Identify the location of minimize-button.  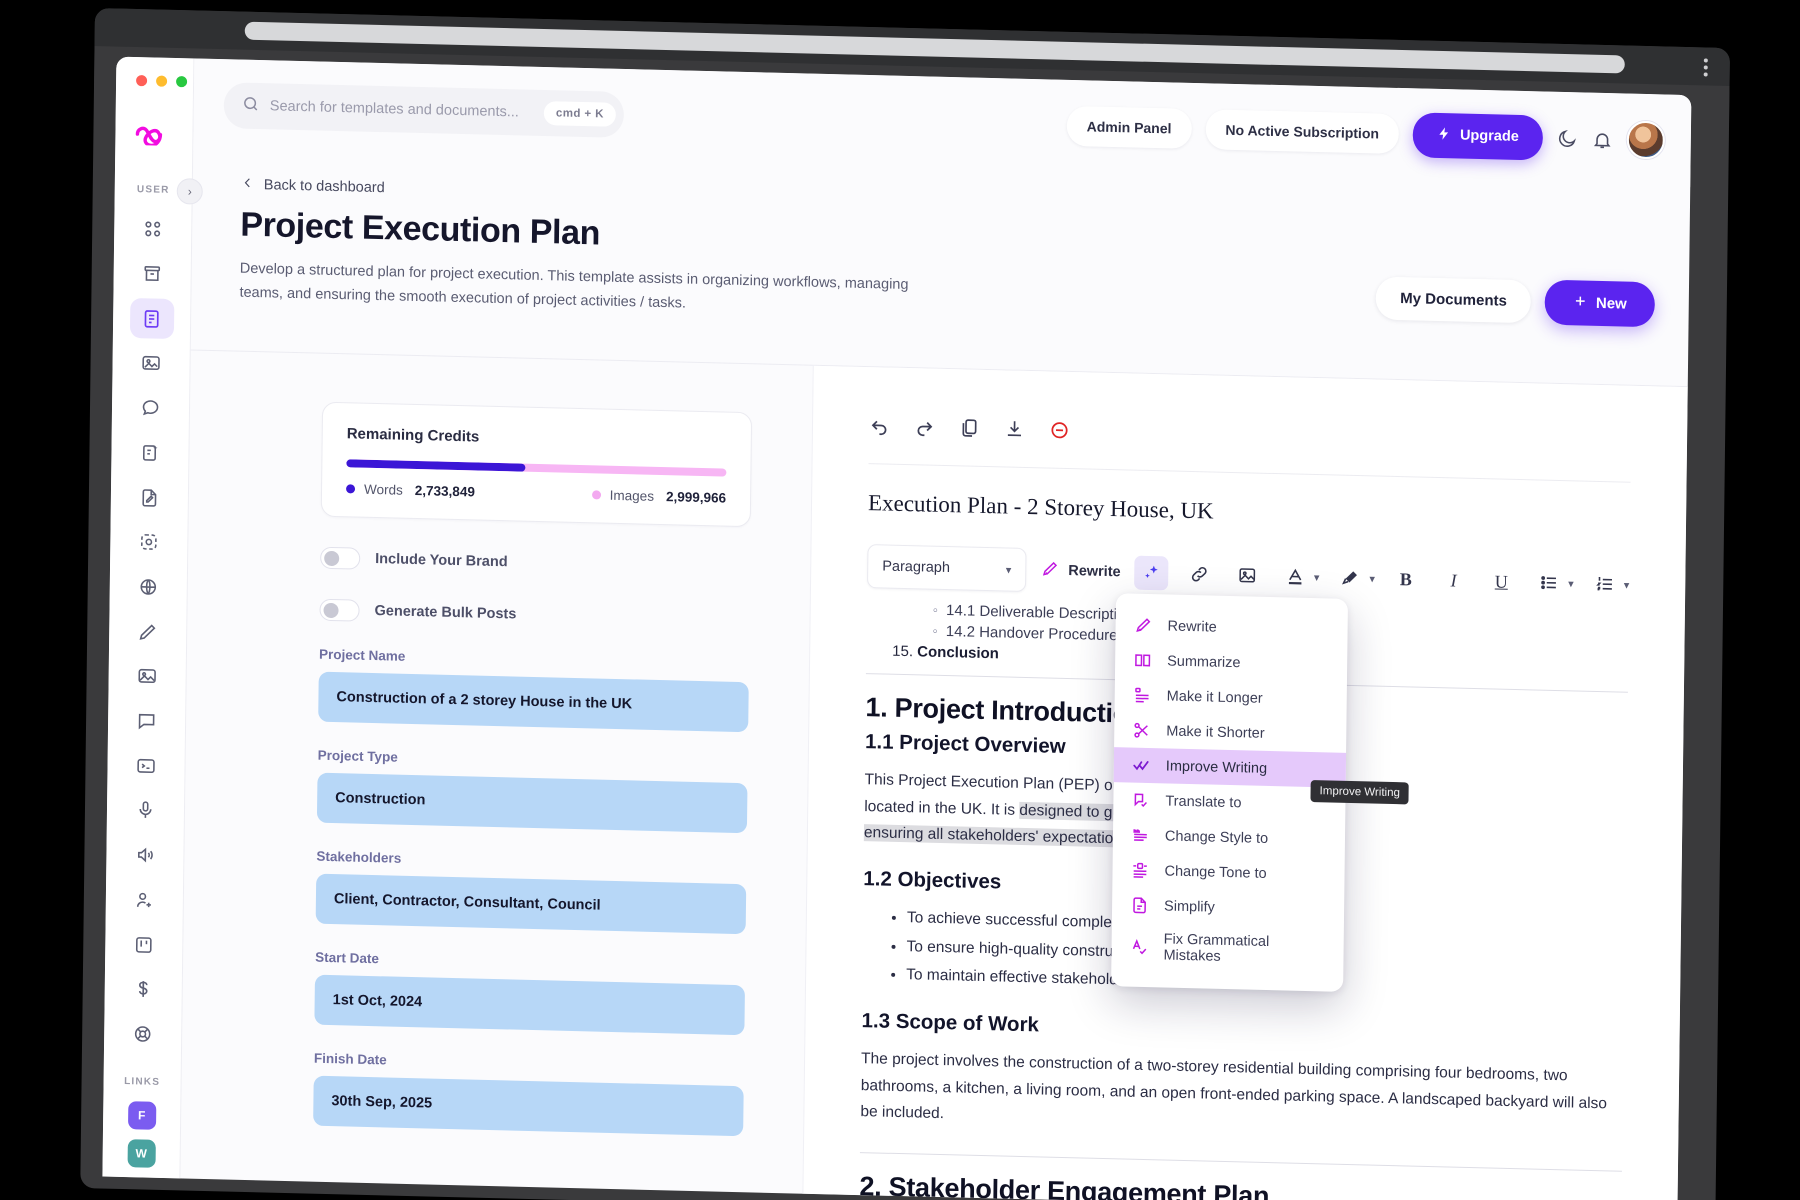
(162, 81).